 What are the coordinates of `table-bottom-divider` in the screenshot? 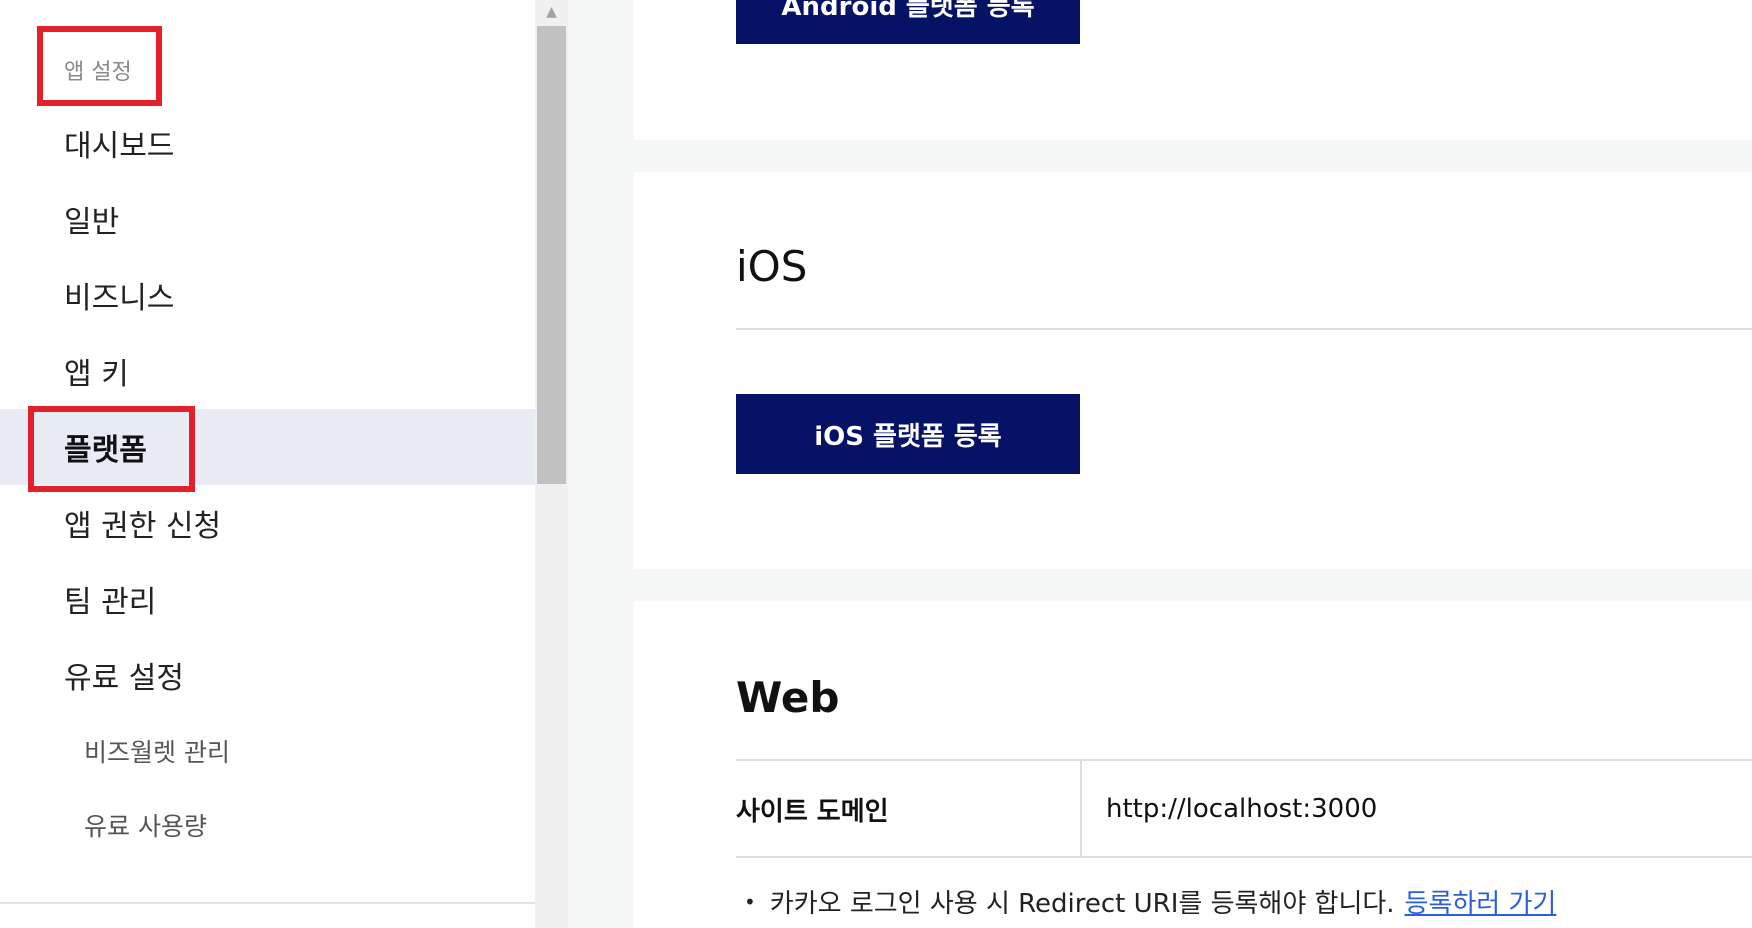 It's located at (1244, 857).